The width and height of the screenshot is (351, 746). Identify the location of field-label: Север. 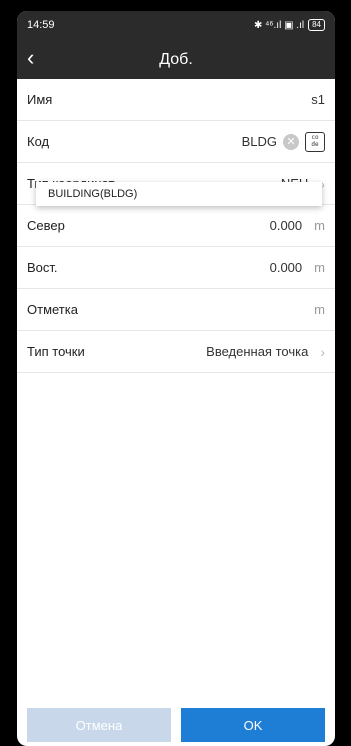
(46, 225).